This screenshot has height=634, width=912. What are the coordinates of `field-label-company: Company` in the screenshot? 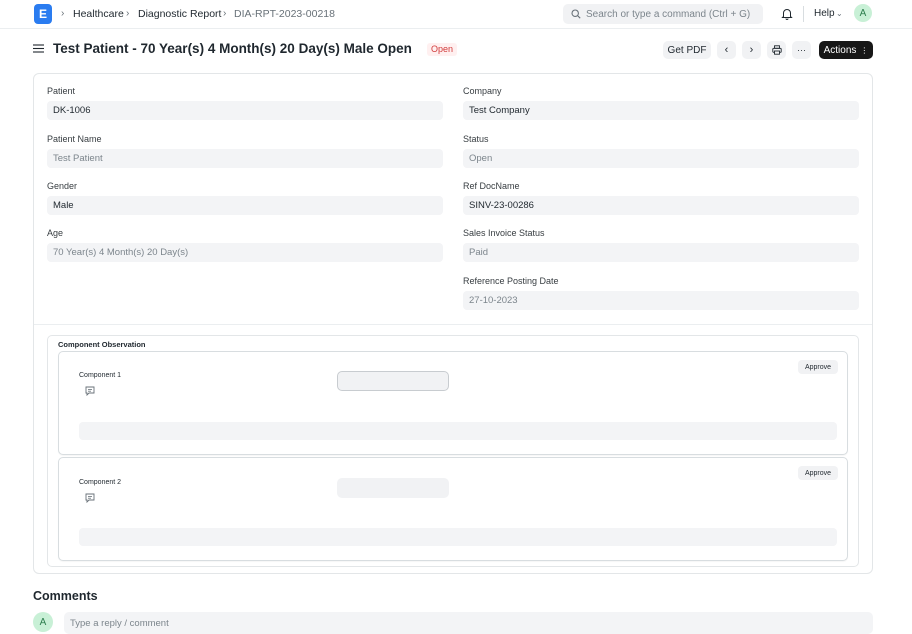 It's located at (482, 91).